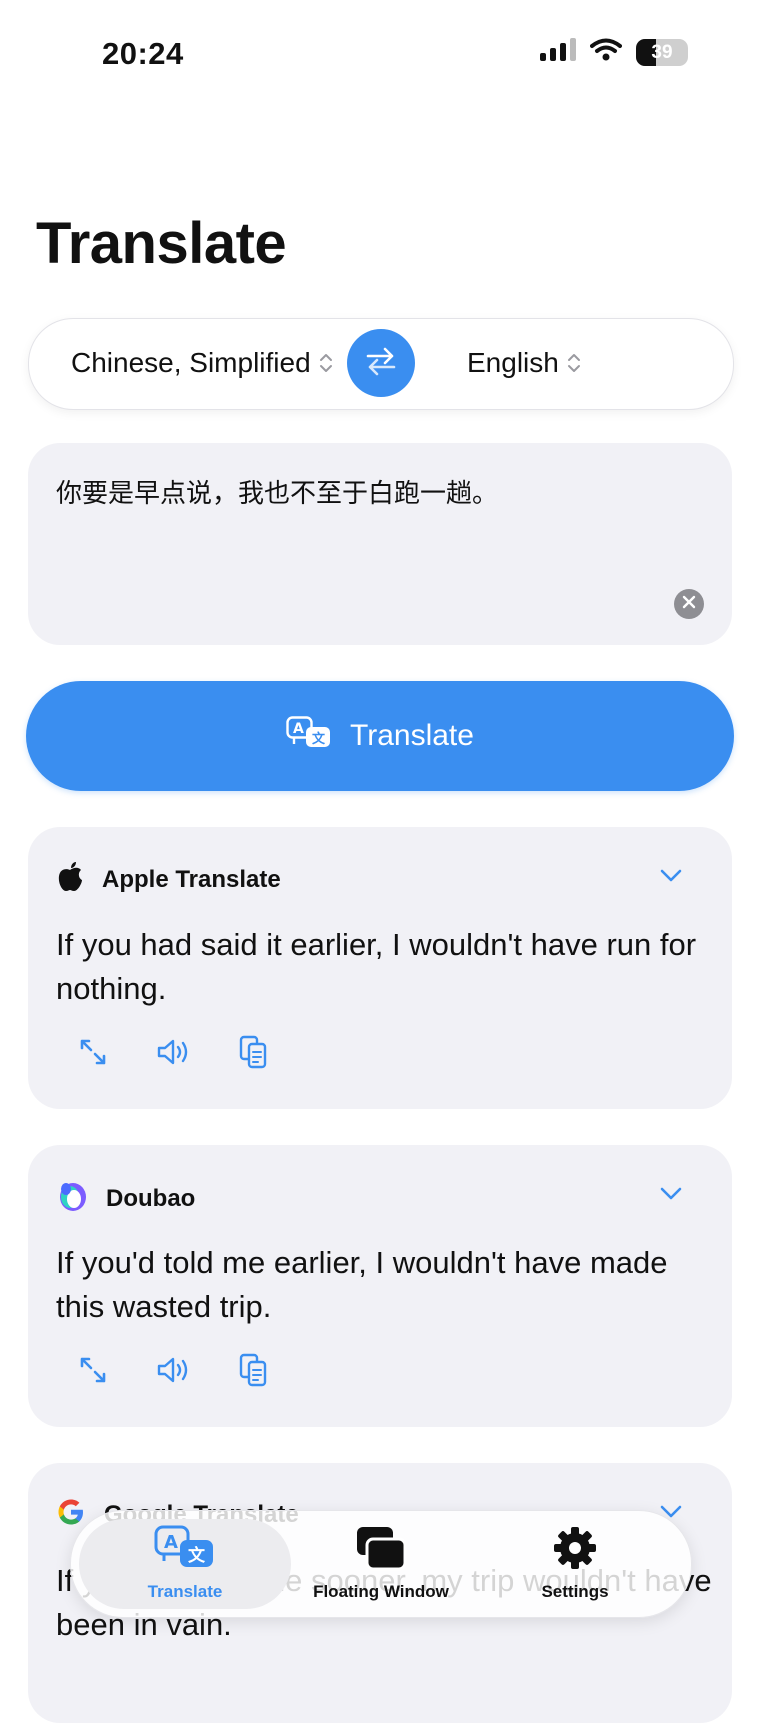 The width and height of the screenshot is (760, 1723). I want to click on wifi-icon, so click(606, 52).